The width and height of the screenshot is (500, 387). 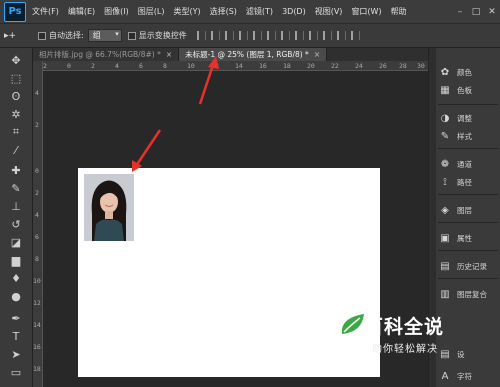 I want to click on panel-adjustments: ◑ 调整, so click(x=468, y=118).